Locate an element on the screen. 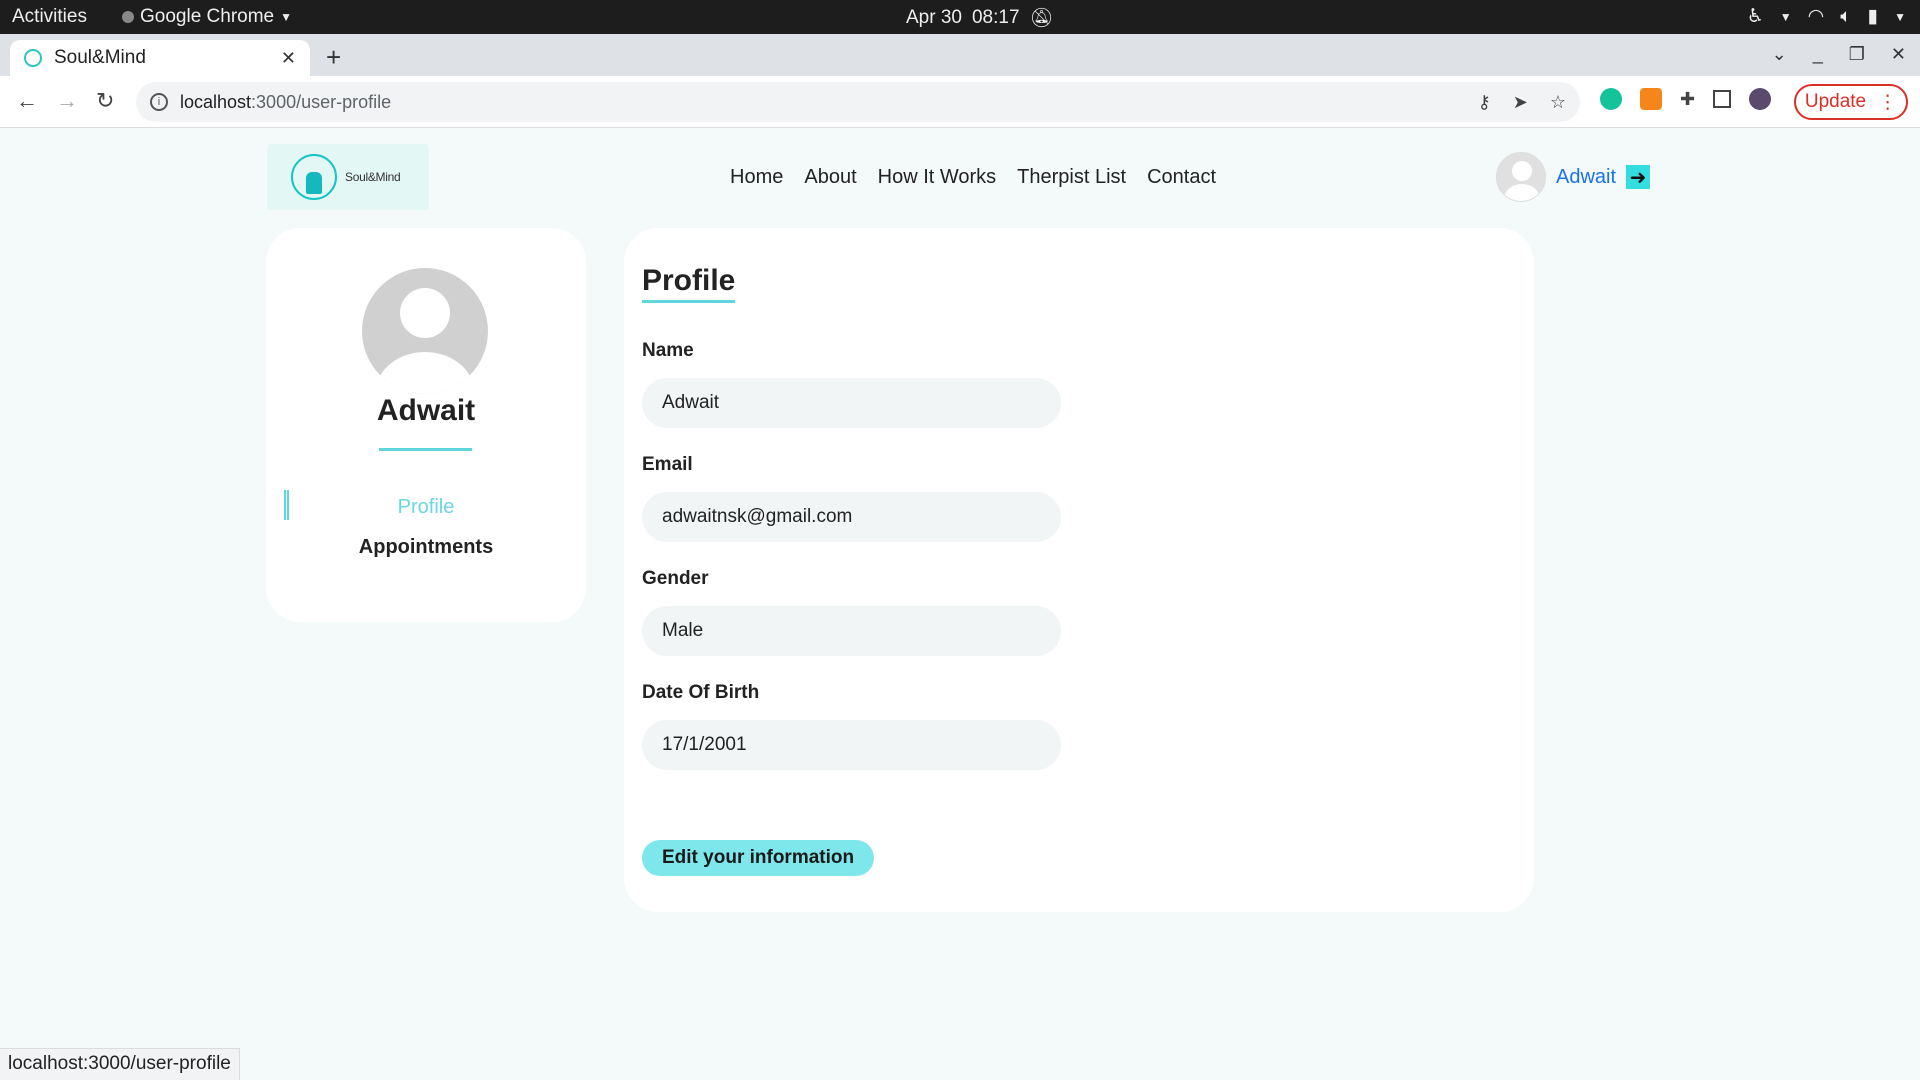  metamask-icon is located at coordinates (1651, 99).